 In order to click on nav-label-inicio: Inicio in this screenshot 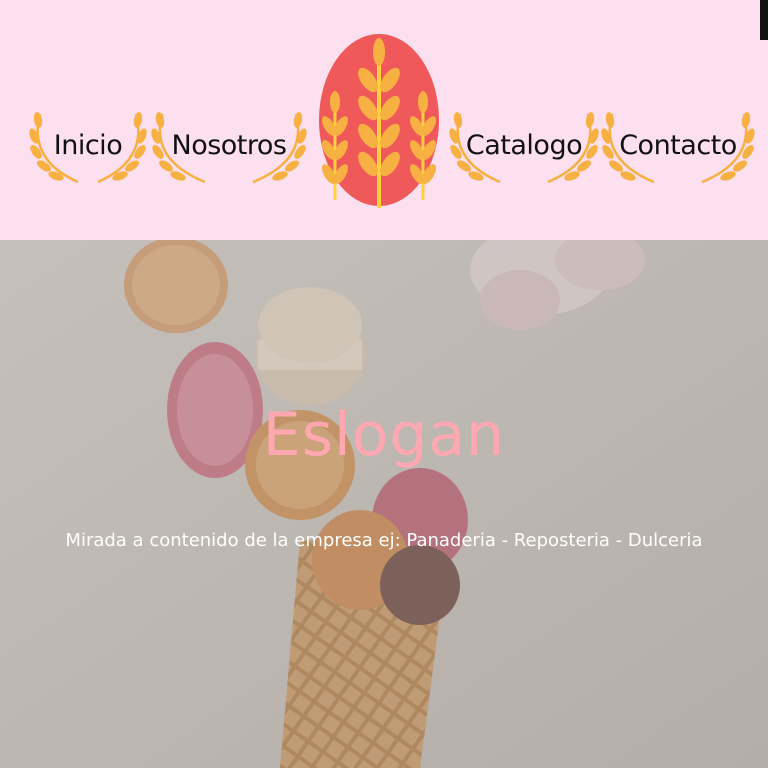, I will do `click(88, 145)`.